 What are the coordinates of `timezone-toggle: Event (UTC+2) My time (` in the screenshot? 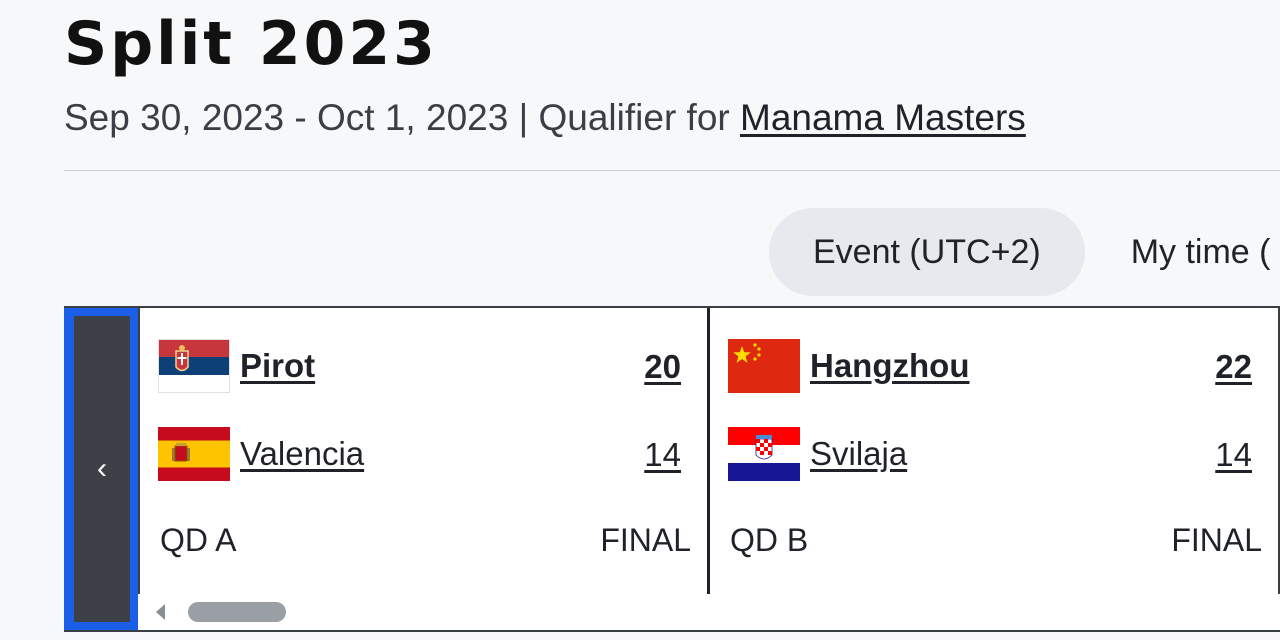 It's located at (1024, 252).